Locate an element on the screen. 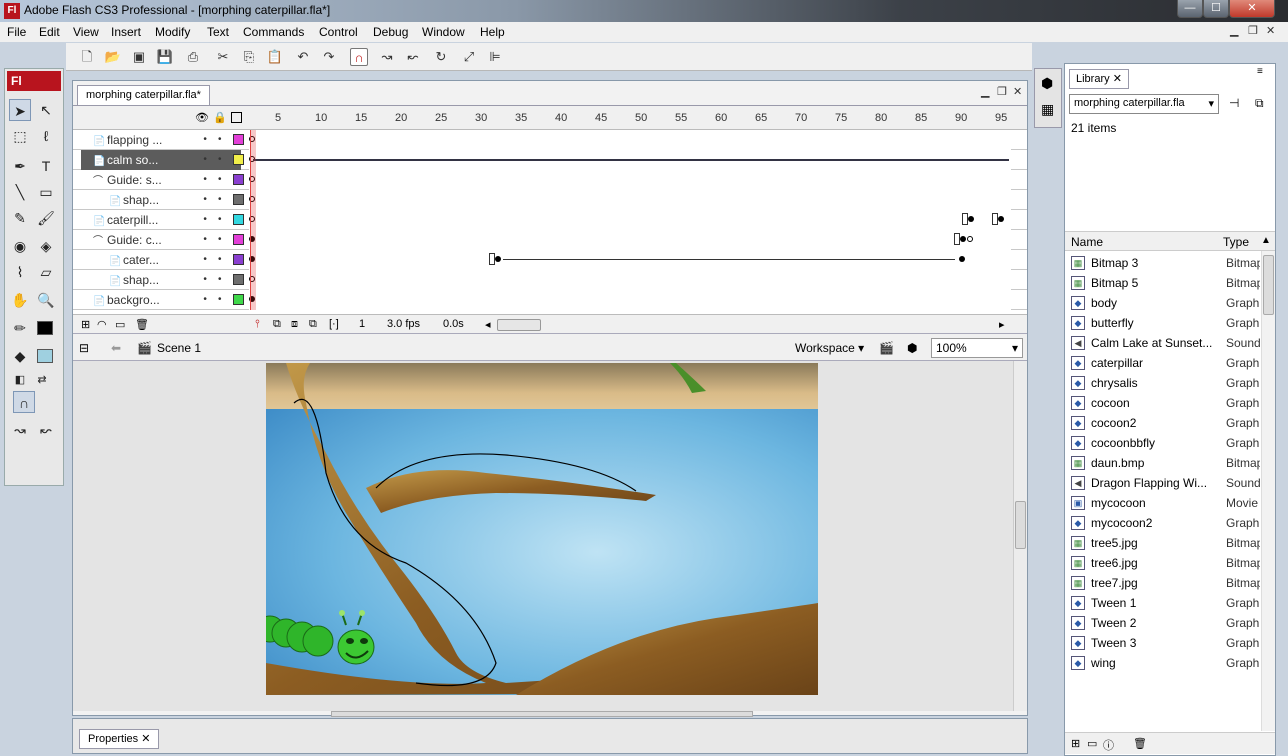 The image size is (1288, 756). library-item: ◆ cocoon Graphic is located at coordinates (1163, 403).